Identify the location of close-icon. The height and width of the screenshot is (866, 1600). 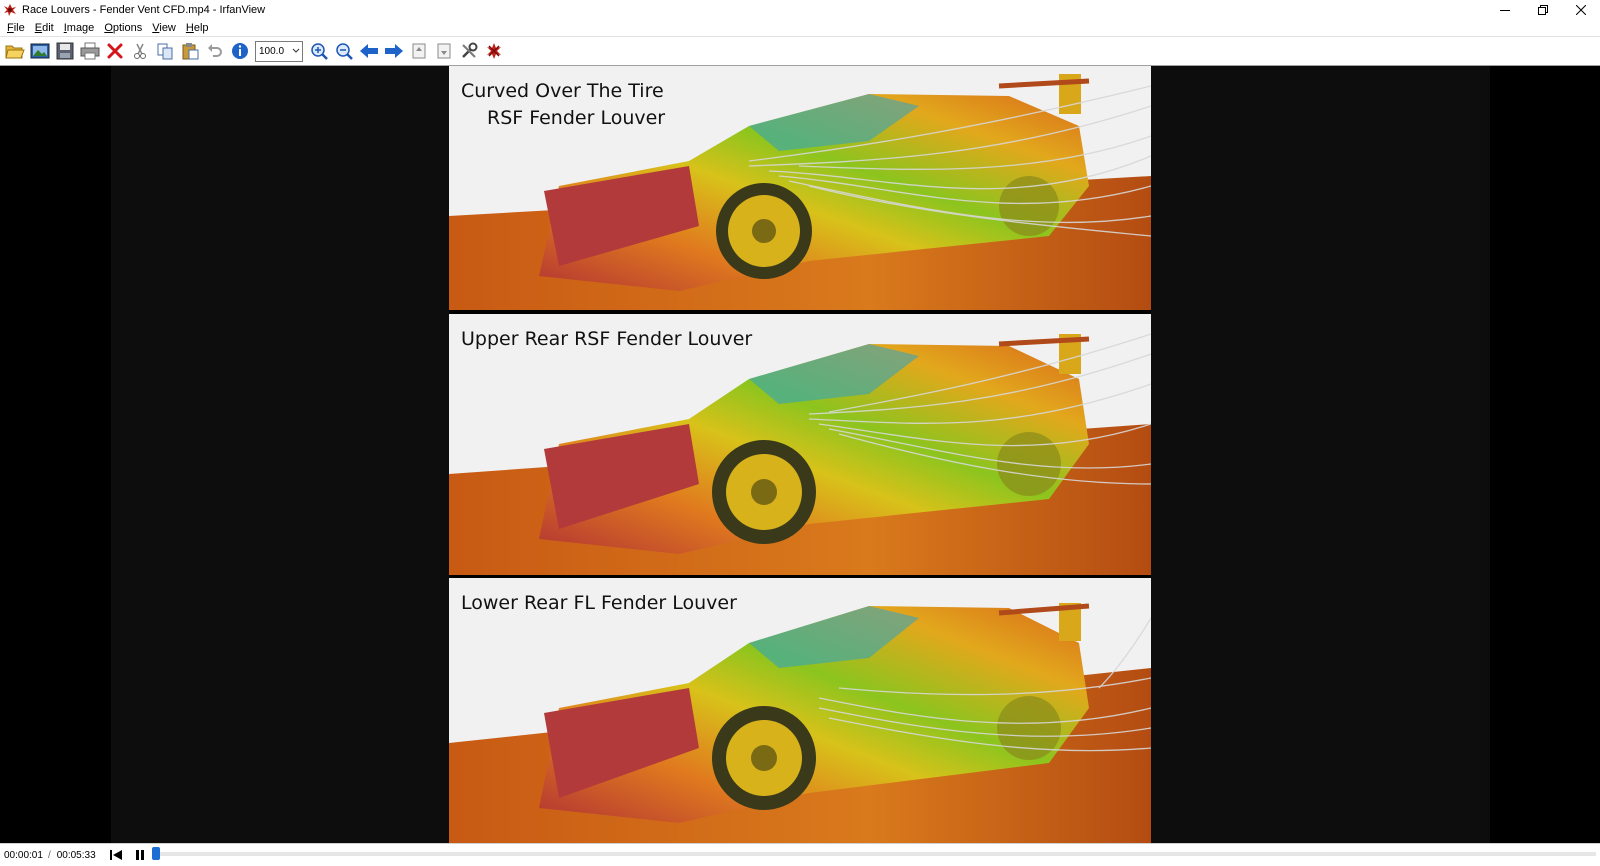
(1581, 9).